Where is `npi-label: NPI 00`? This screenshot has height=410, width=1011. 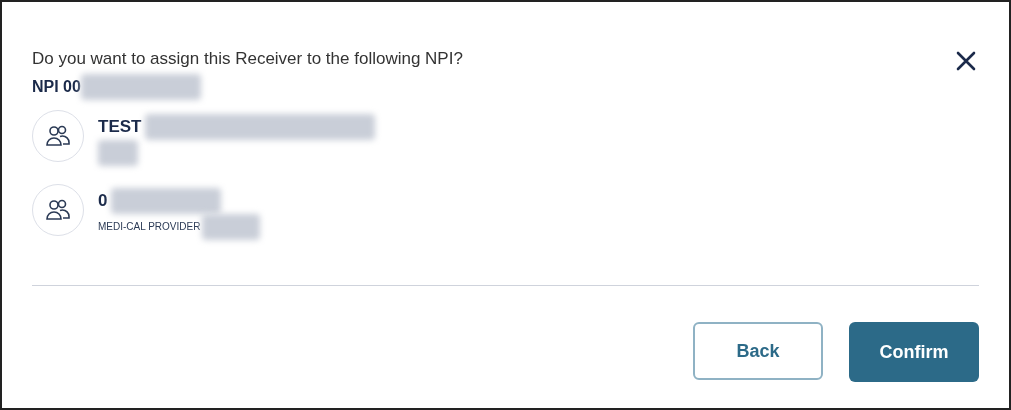 npi-label: NPI 00 is located at coordinates (56, 86).